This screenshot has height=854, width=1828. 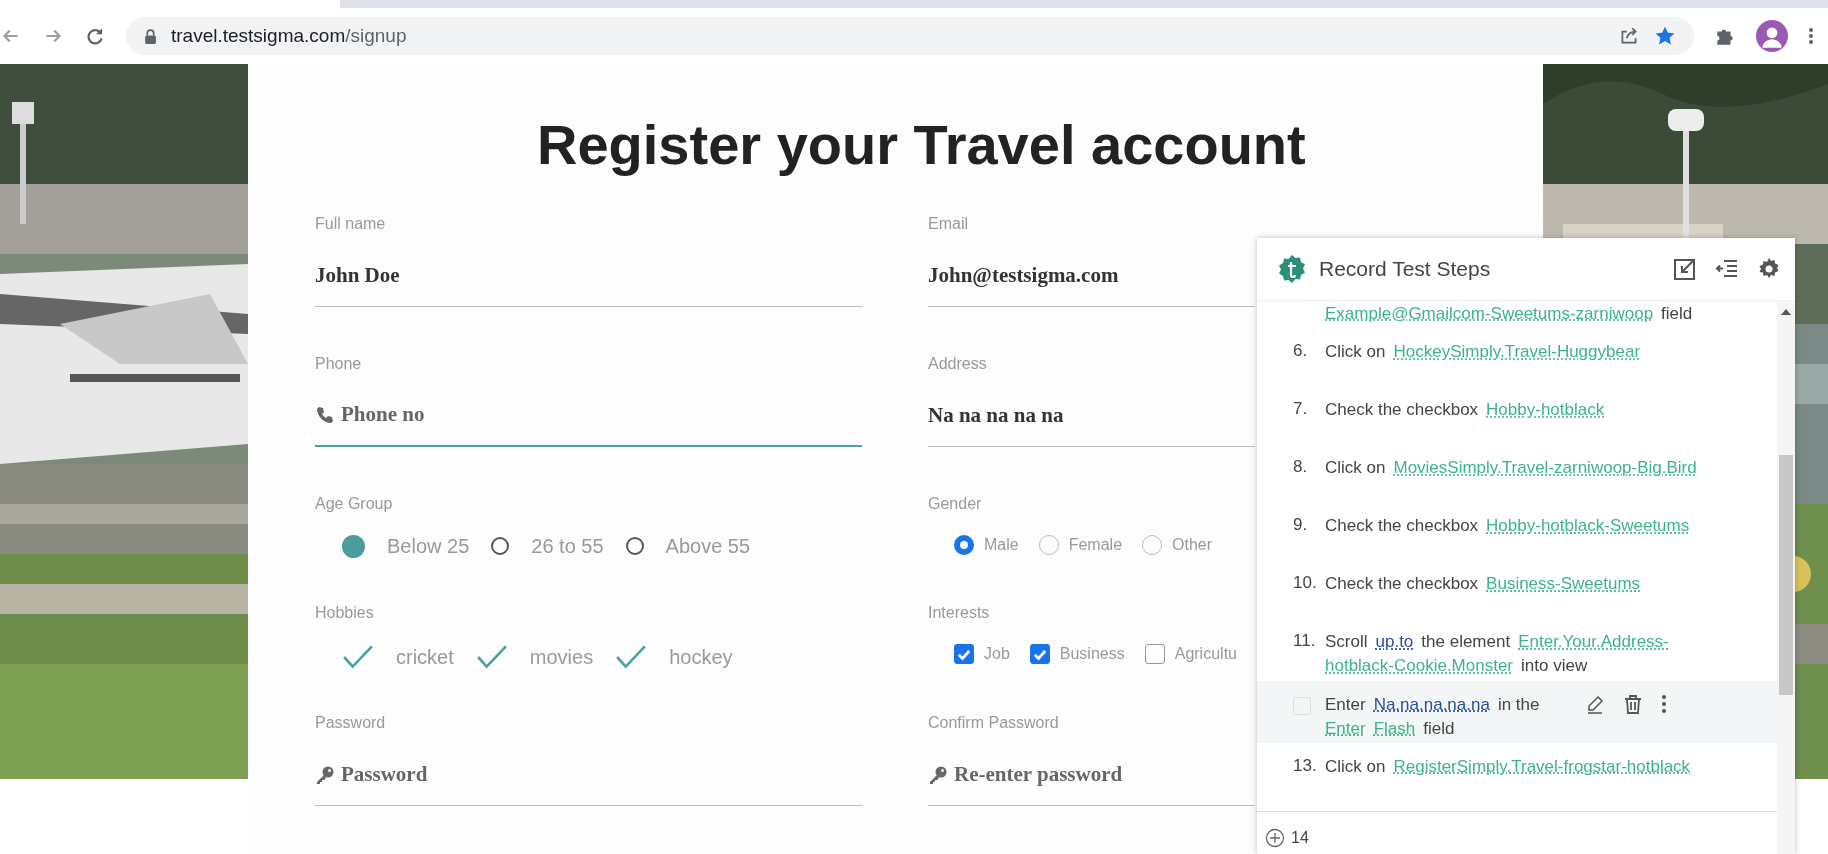 What do you see at coordinates (339, 364) in the screenshot?
I see `field-label: Phone` at bounding box center [339, 364].